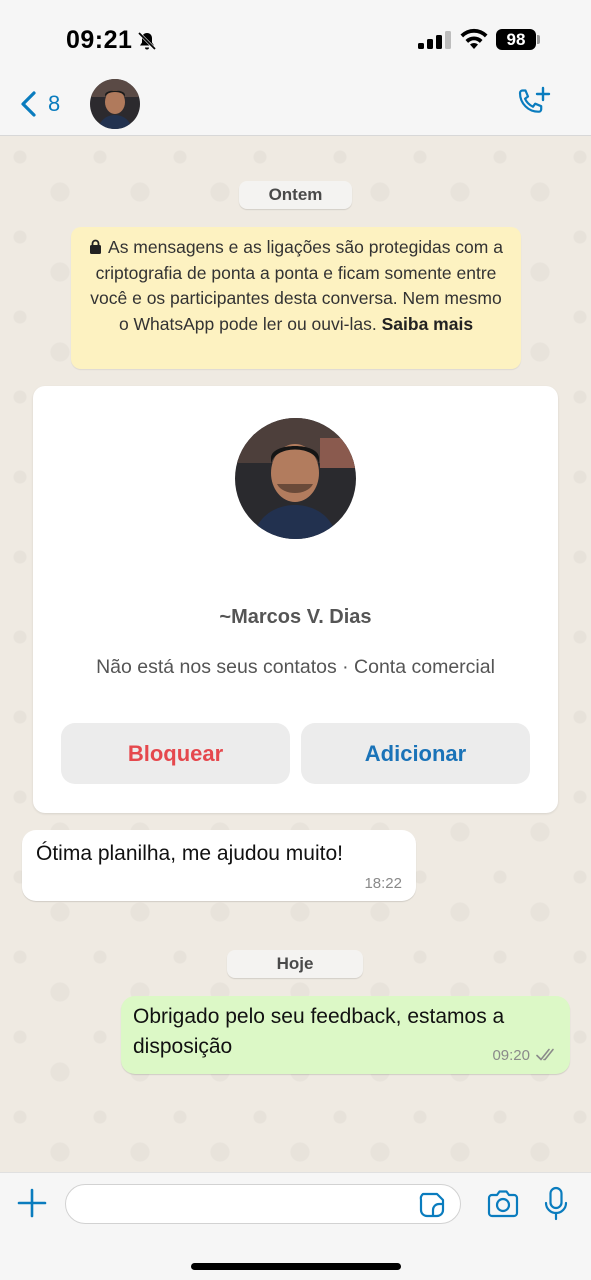  What do you see at coordinates (295, 105) in the screenshot?
I see `chat-header: 8` at bounding box center [295, 105].